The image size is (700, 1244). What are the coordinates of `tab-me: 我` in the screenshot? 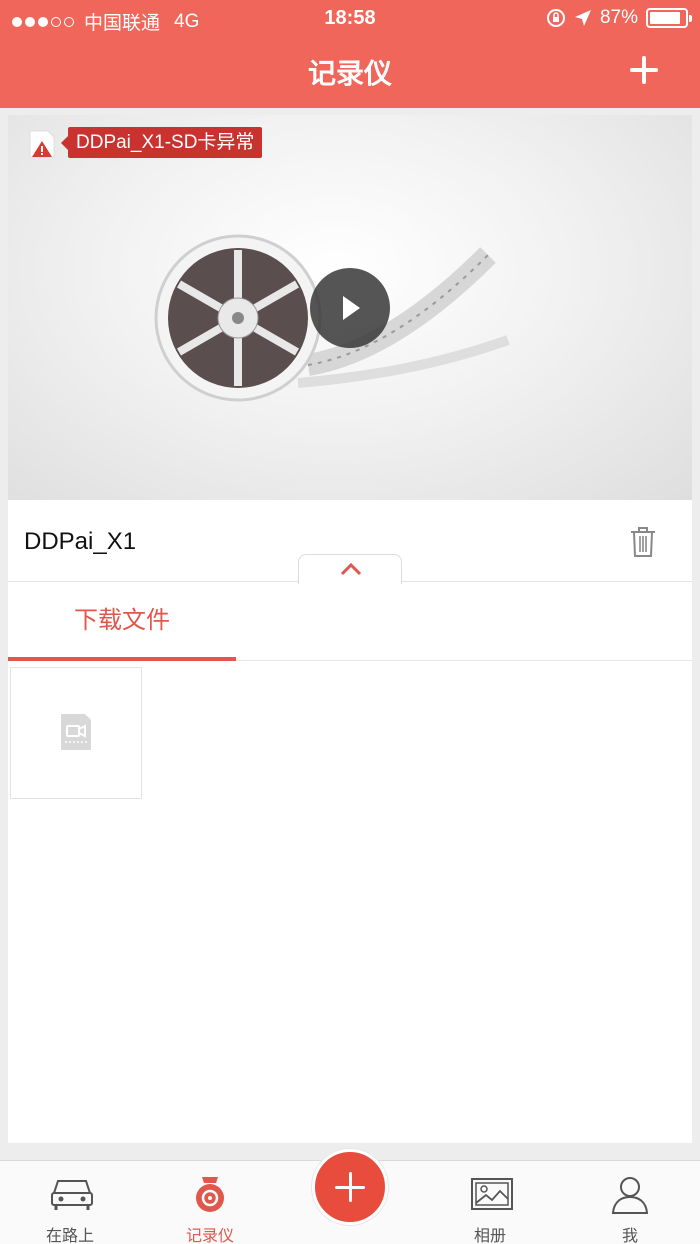 It's located at (630, 1202).